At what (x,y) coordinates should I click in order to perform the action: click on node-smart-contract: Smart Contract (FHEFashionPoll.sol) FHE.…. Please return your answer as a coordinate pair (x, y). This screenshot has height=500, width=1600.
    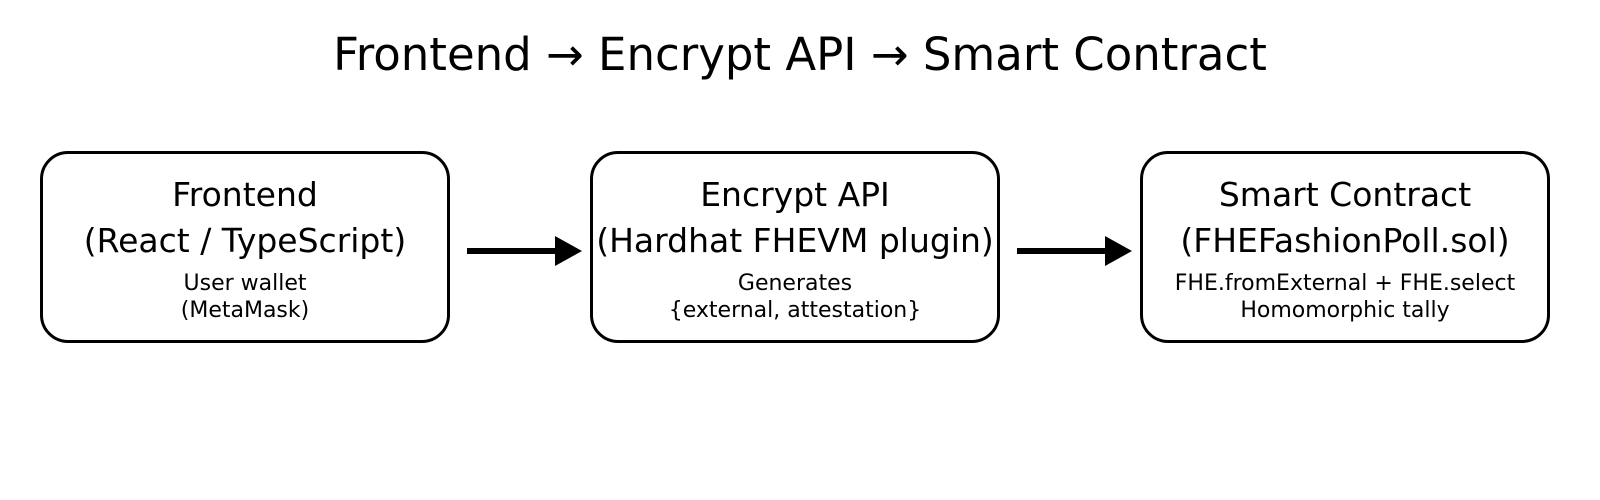
    Looking at the image, I should click on (1345, 247).